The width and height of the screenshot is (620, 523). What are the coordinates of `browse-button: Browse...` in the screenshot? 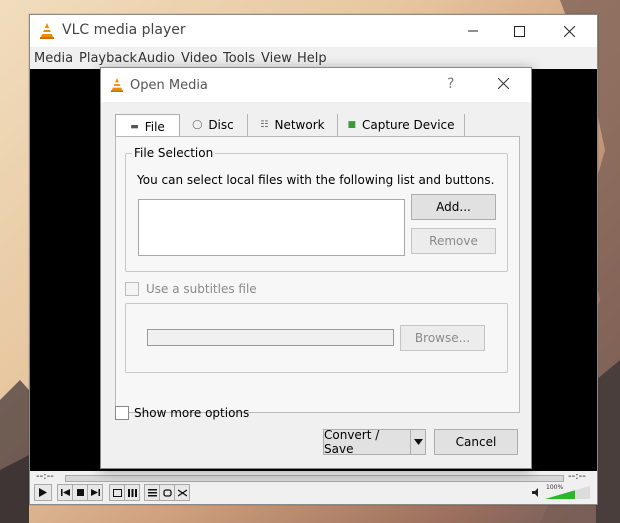 It's located at (442, 338).